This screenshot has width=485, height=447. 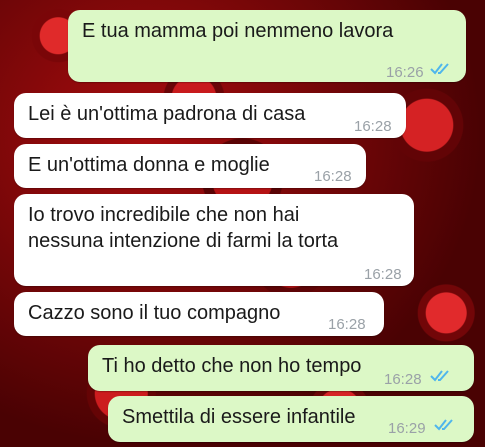 I want to click on message-text: Ti ho detto che non ho tempo, so click(x=232, y=366).